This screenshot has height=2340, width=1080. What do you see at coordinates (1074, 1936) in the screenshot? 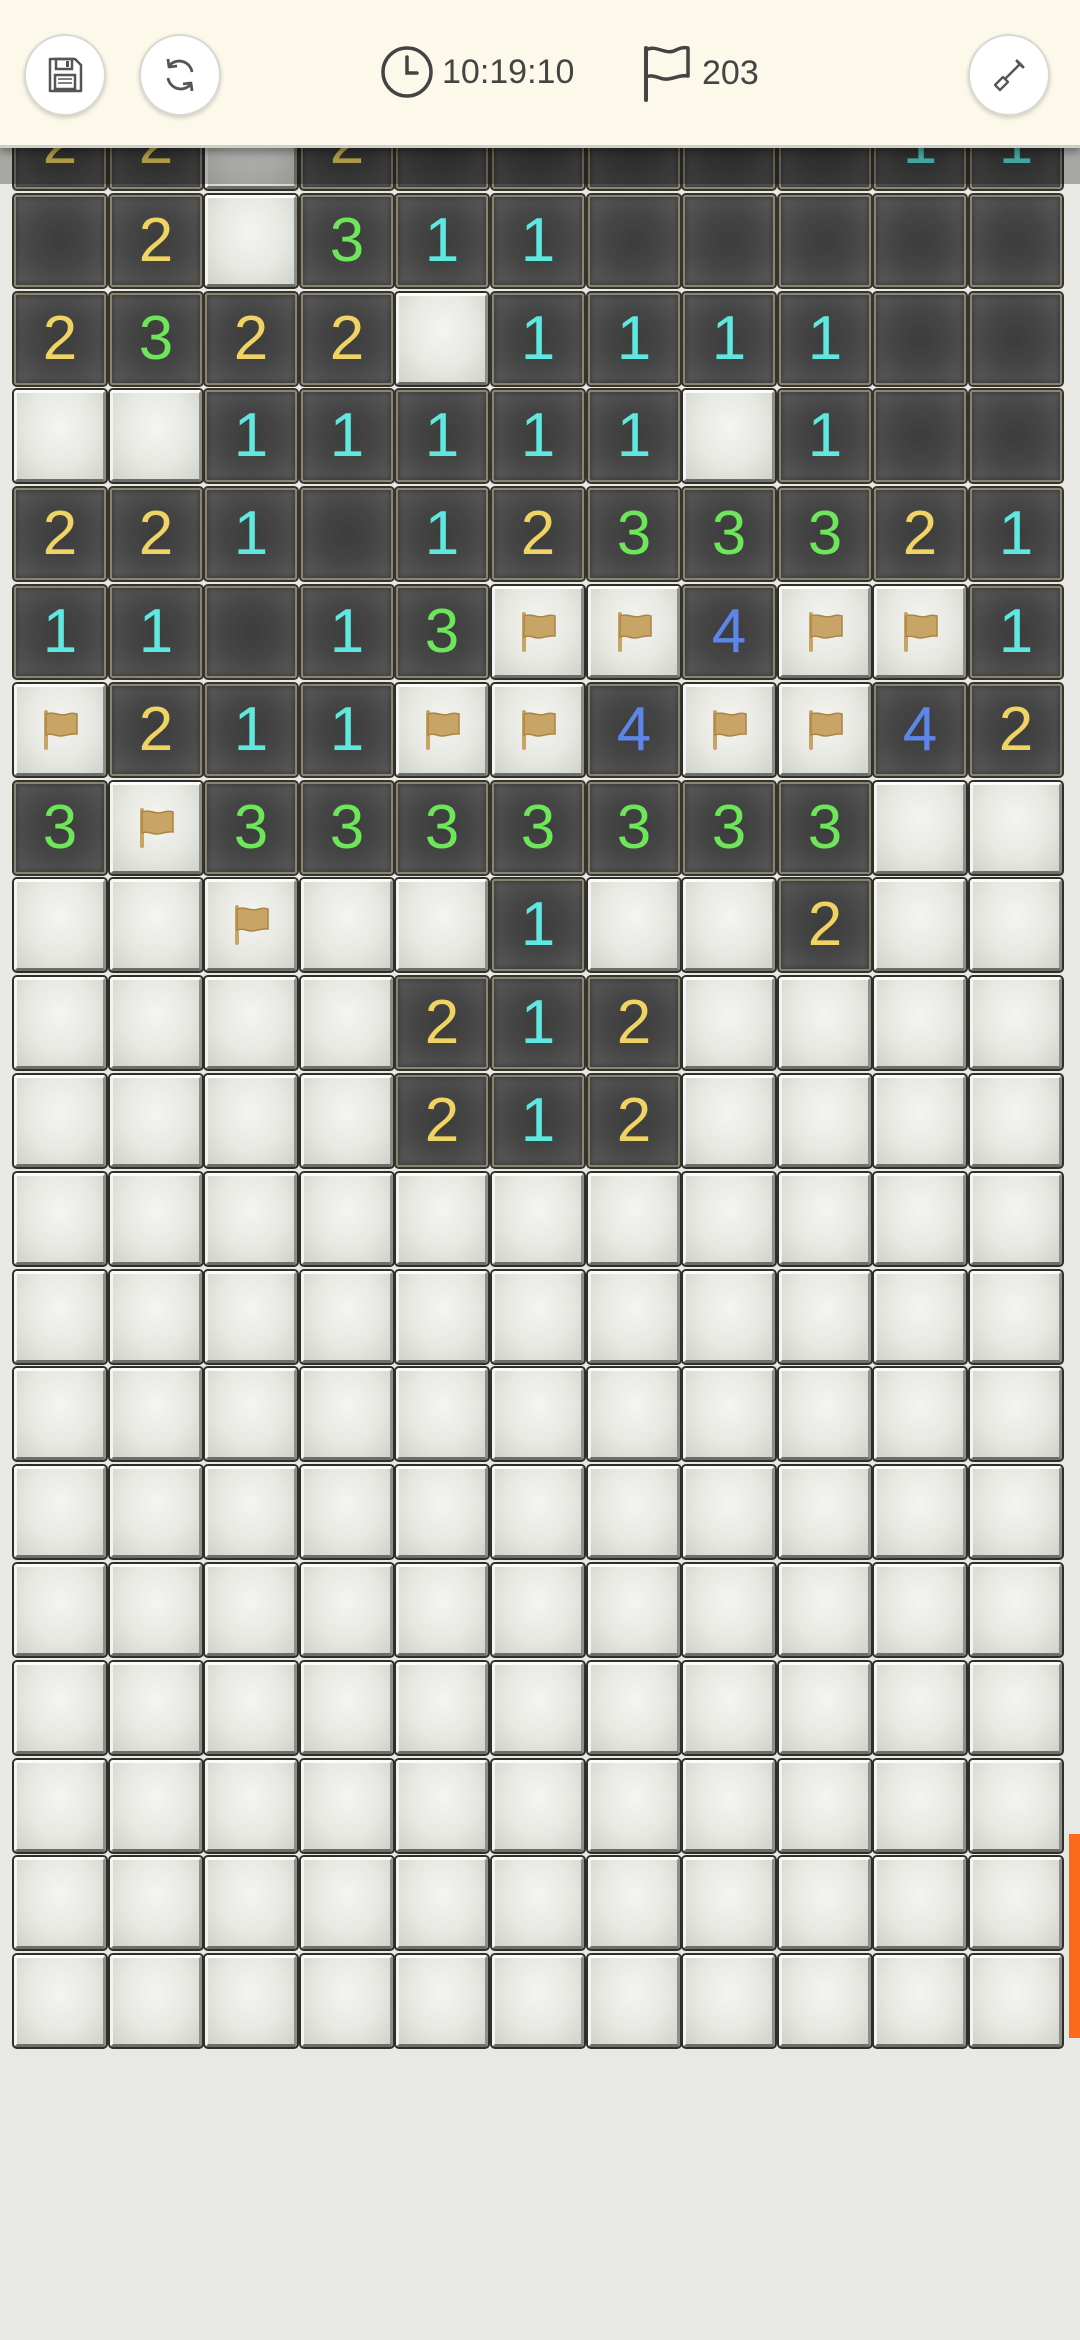
I see `scrollbar-thumb` at bounding box center [1074, 1936].